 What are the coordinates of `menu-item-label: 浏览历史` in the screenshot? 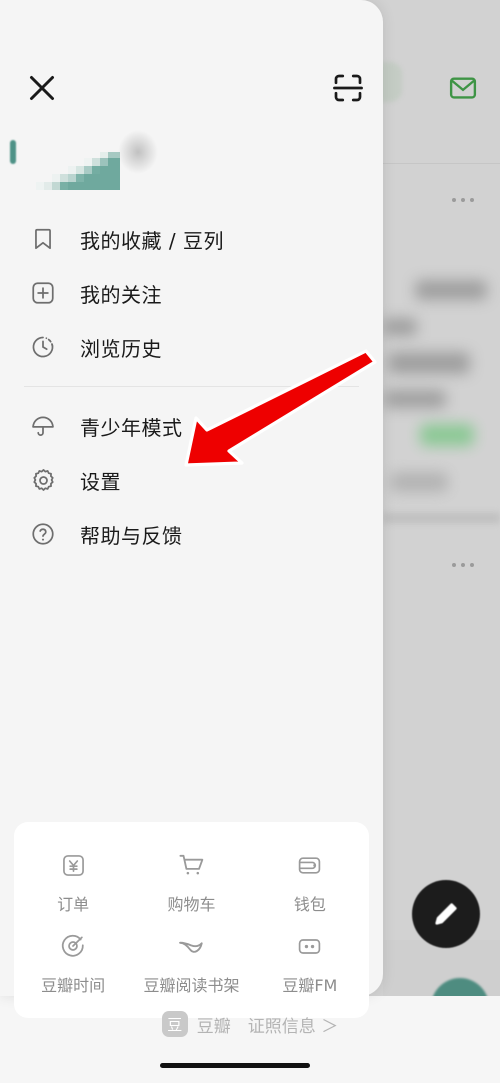 It's located at (121, 348).